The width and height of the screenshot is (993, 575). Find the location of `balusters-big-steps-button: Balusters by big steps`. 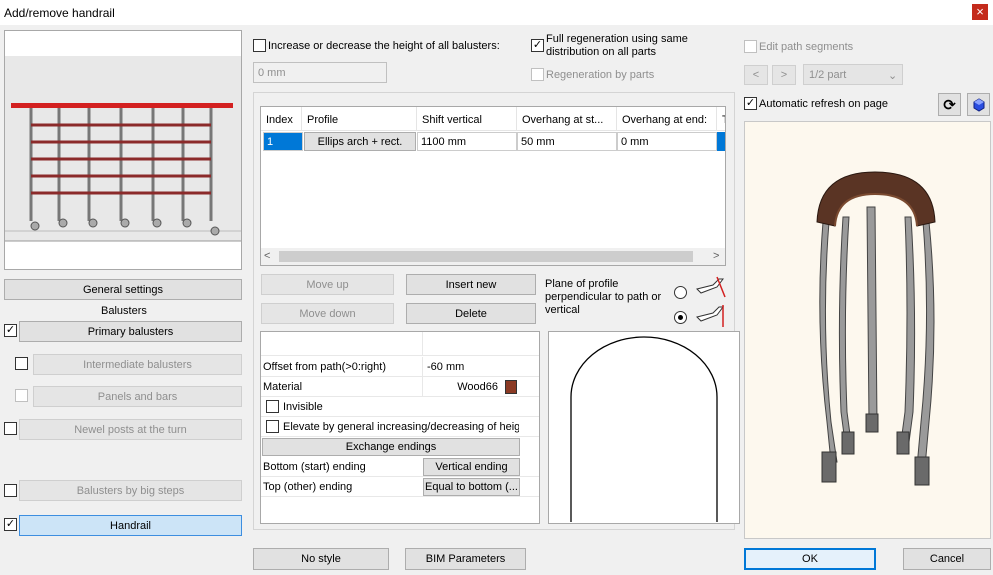

balusters-big-steps-button: Balusters by big steps is located at coordinates (130, 490).